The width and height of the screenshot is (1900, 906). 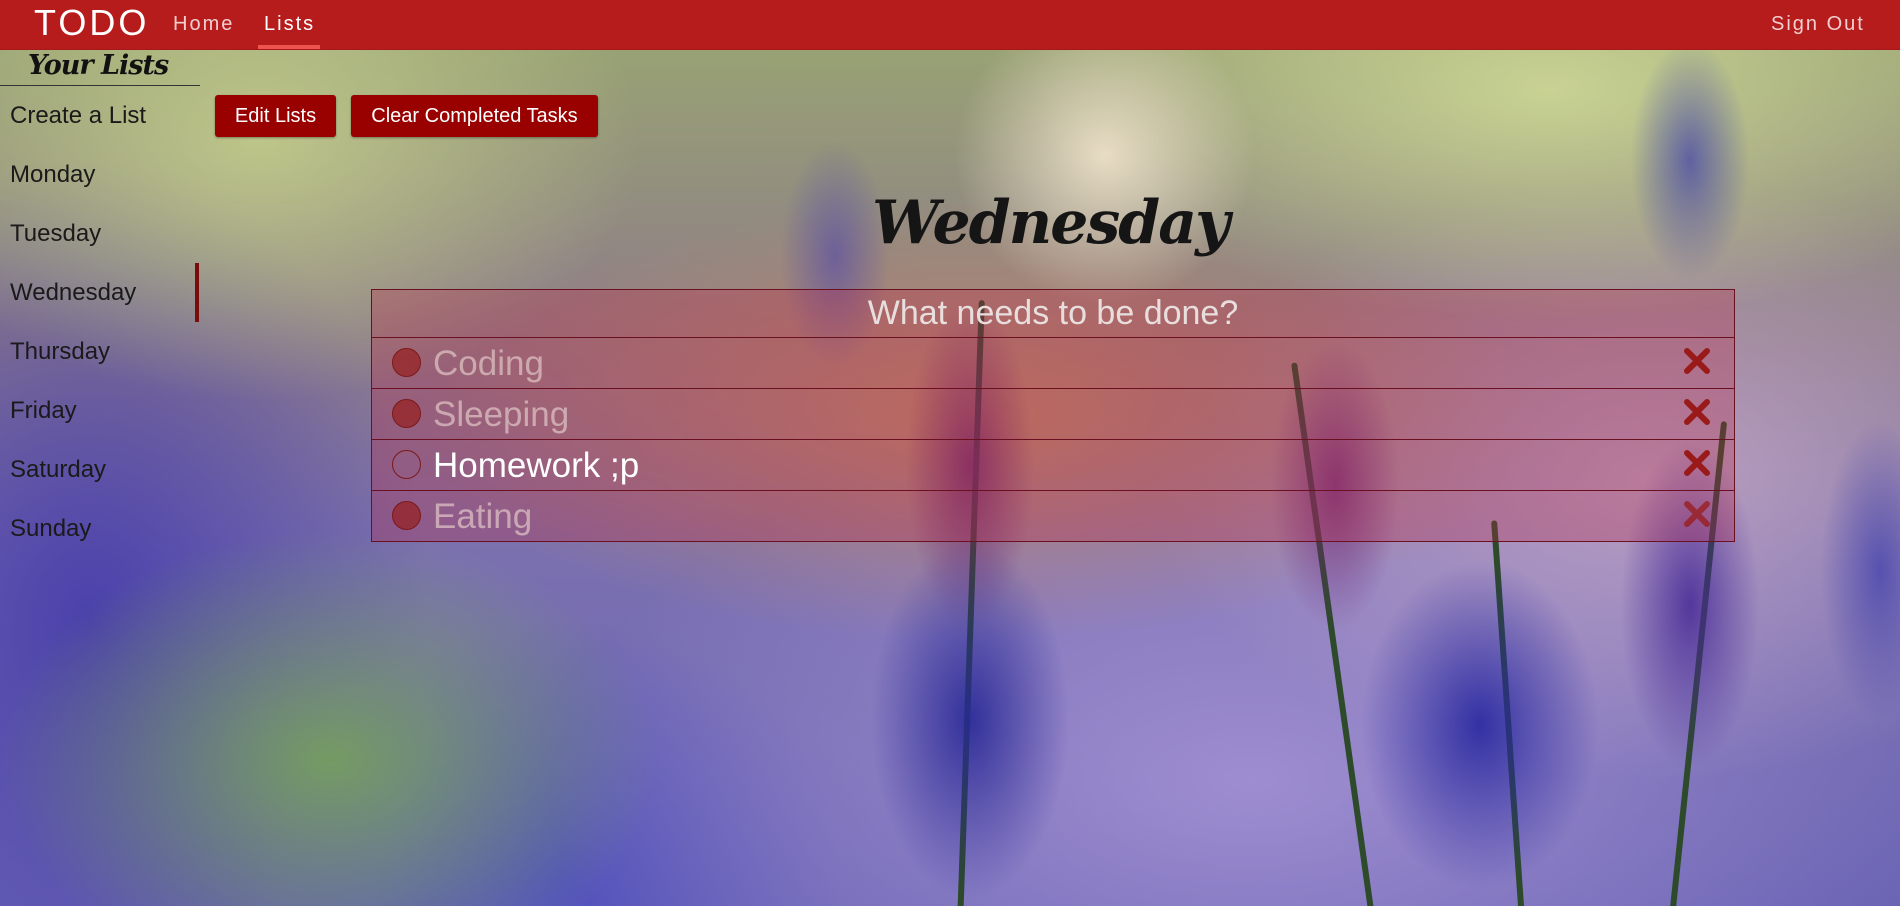 I want to click on task-row: Coding, so click(x=1053, y=363).